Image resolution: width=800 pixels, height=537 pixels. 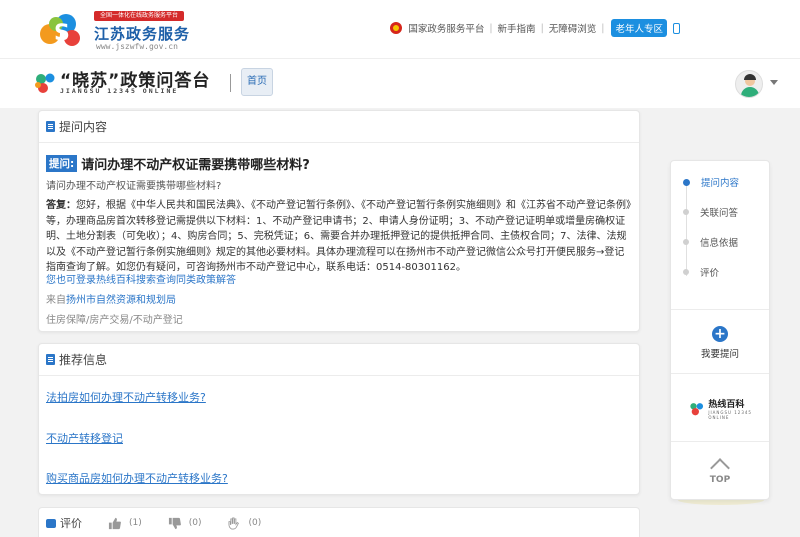 What do you see at coordinates (446, 28) in the screenshot?
I see `link-national-platform: 国家政务服务平台` at bounding box center [446, 28].